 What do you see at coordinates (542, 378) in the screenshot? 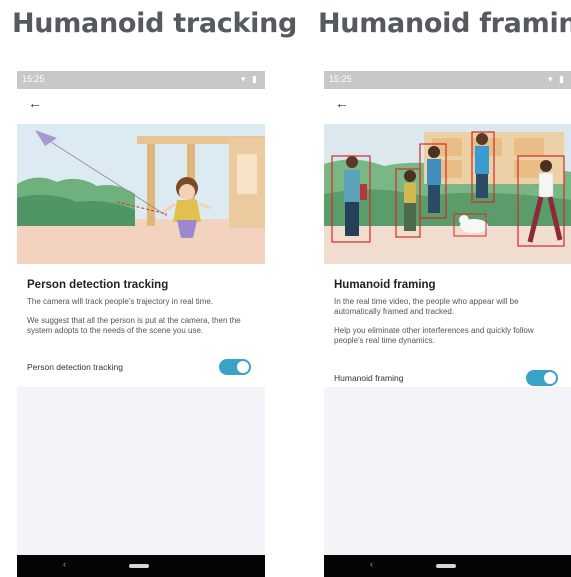
I see `framing-toggle-switch` at bounding box center [542, 378].